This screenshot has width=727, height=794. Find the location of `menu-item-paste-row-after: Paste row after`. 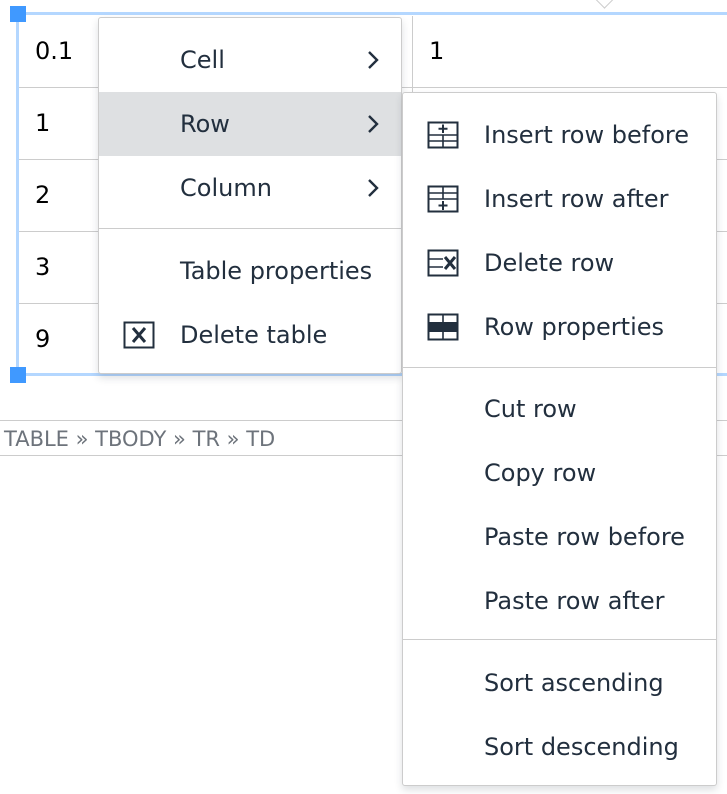

menu-item-paste-row-after: Paste row after is located at coordinates (559, 601).